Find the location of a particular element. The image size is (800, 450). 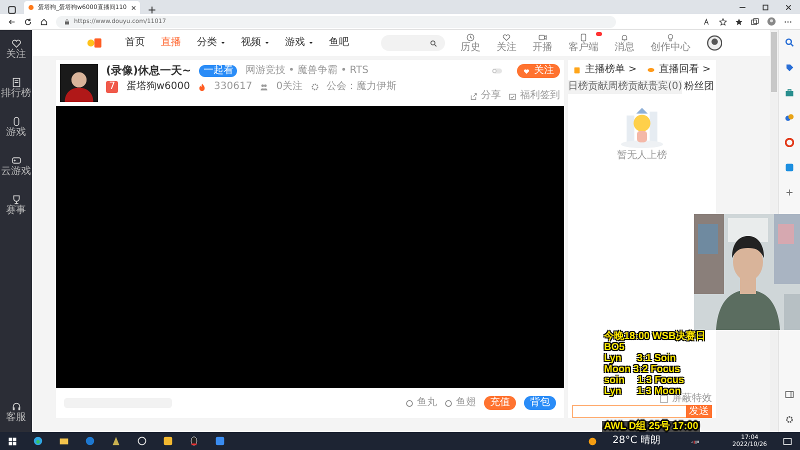

chat-input-field is located at coordinates (629, 411).